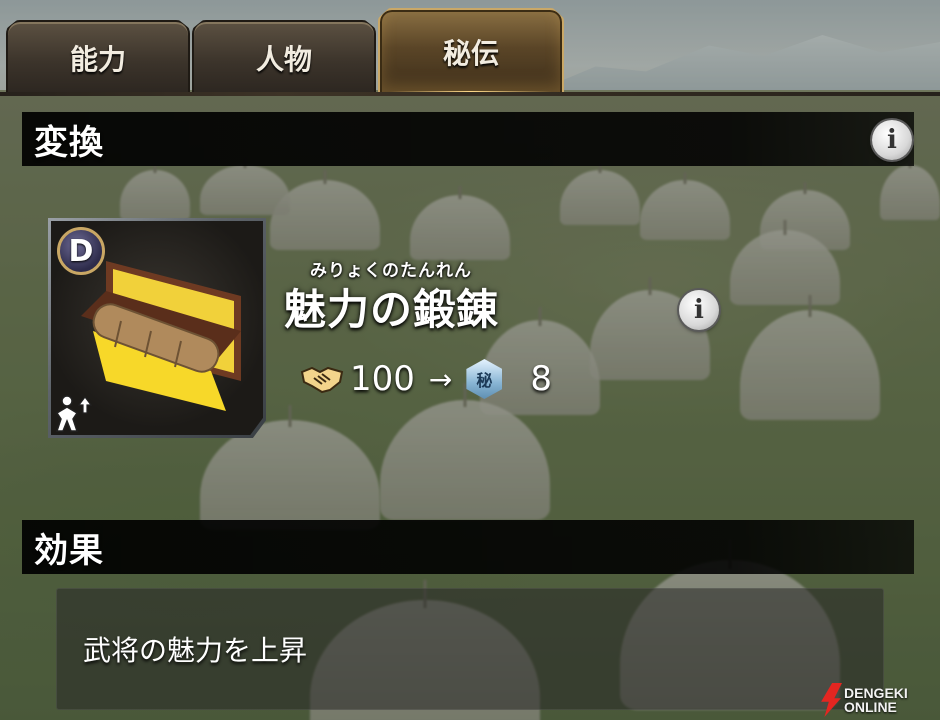 This screenshot has width=940, height=720. I want to click on hiden-secret-icon: 秘, so click(484, 379).